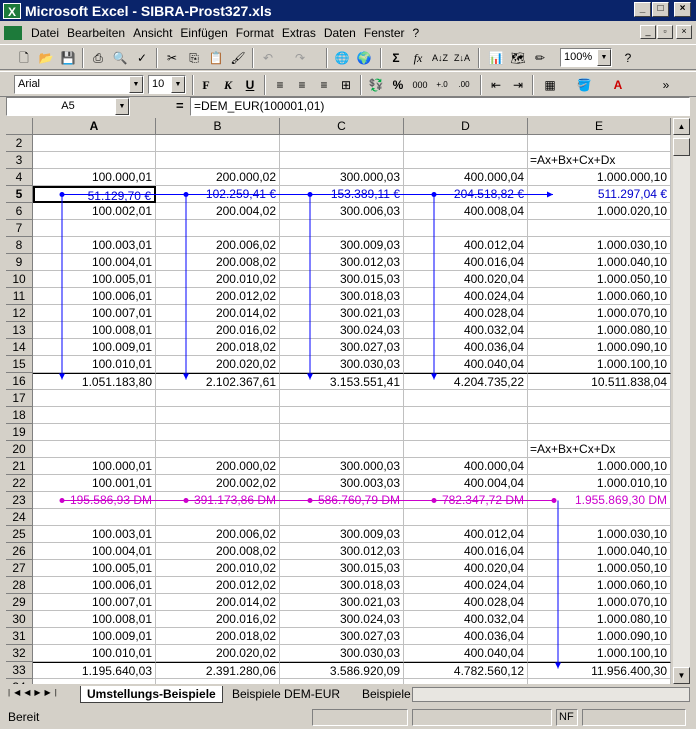  Describe the element at coordinates (152, 33) in the screenshot. I see `menu-ansicht: Ansicht` at that location.